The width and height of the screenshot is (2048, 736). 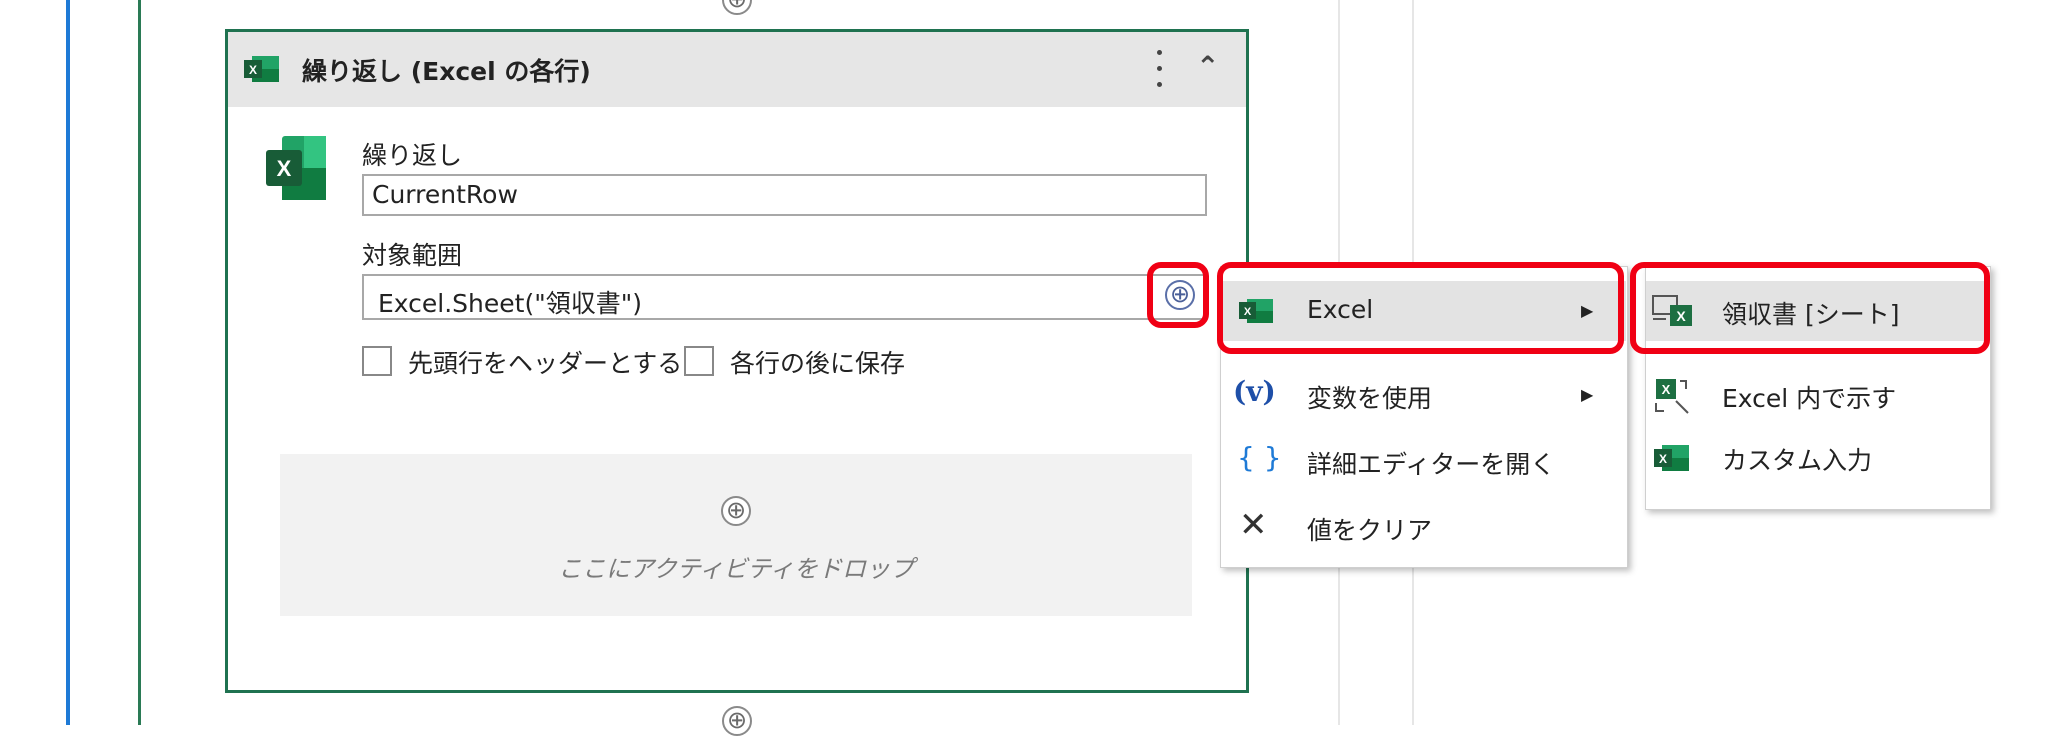 I want to click on loop-variable-field: CurrentRow, so click(x=784, y=195).